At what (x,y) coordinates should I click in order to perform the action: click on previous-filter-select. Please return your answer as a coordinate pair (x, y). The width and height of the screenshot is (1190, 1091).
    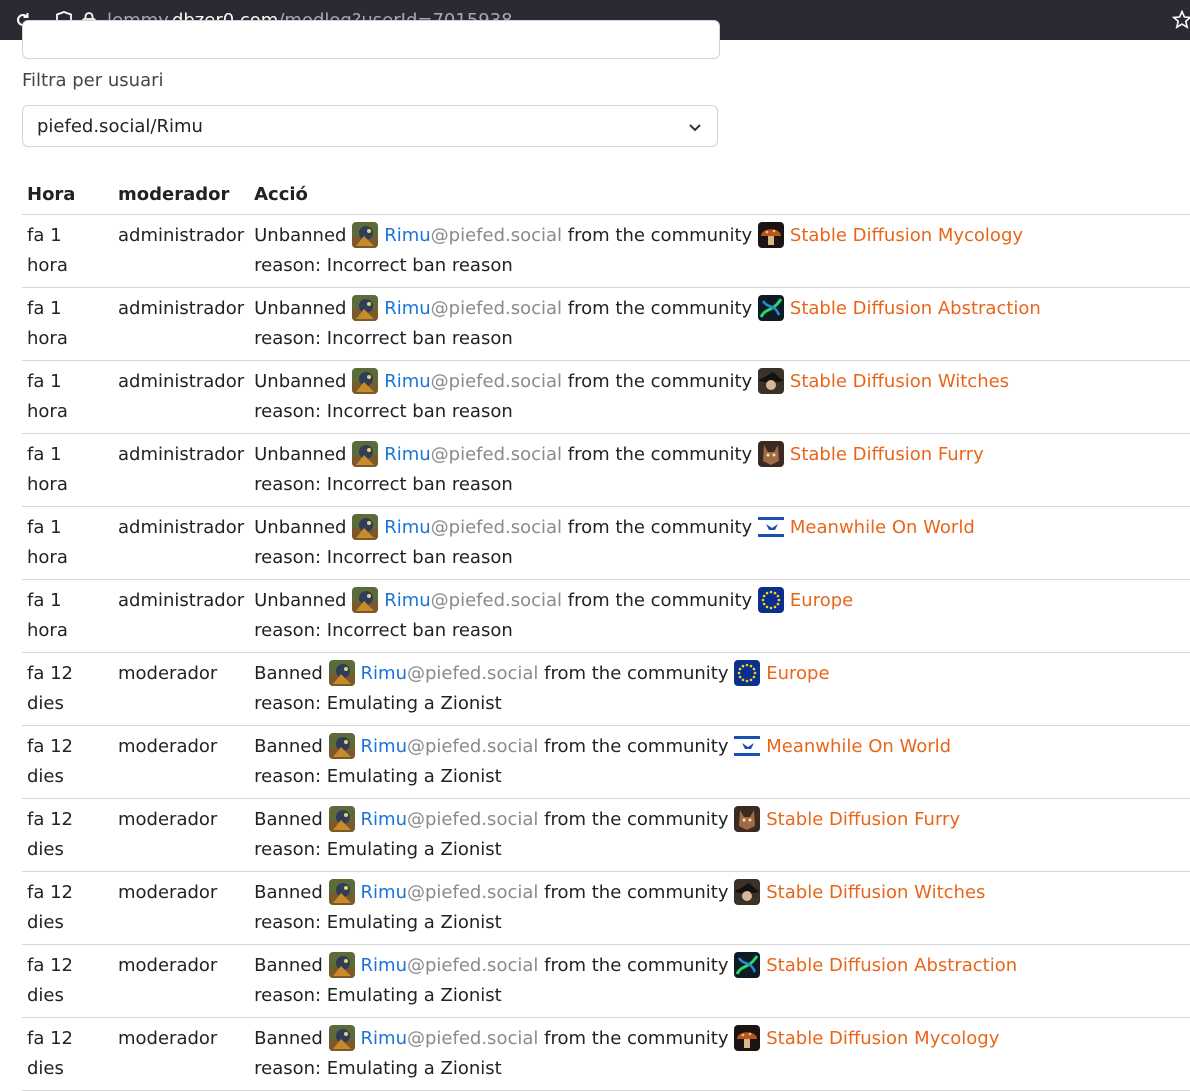
    Looking at the image, I should click on (371, 39).